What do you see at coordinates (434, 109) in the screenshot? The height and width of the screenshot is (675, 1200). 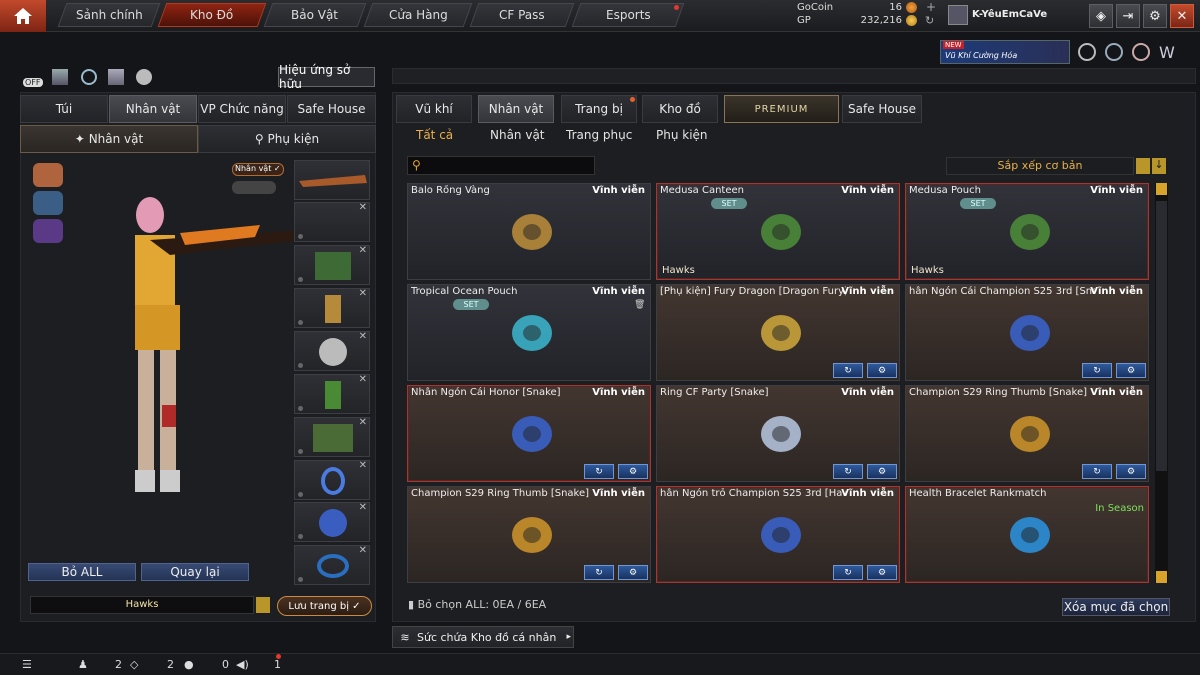 I see `right-tab-weapon: Vũ khí` at bounding box center [434, 109].